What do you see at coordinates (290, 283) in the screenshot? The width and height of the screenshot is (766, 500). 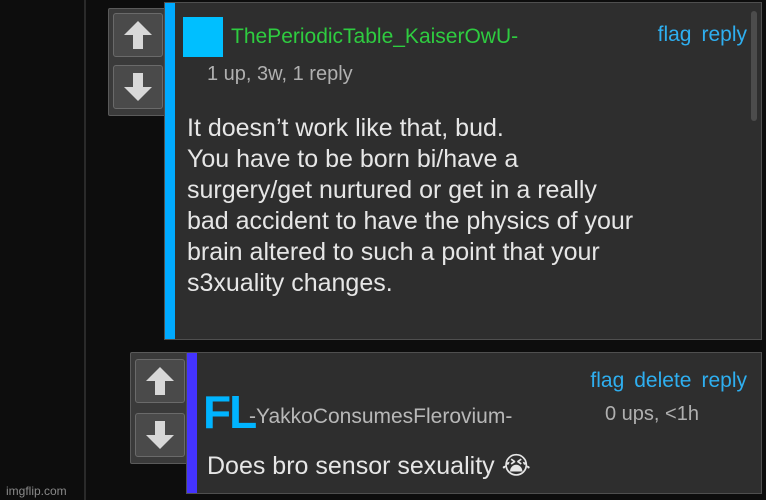 I see `comment-body-line: s3xuality changes.` at bounding box center [290, 283].